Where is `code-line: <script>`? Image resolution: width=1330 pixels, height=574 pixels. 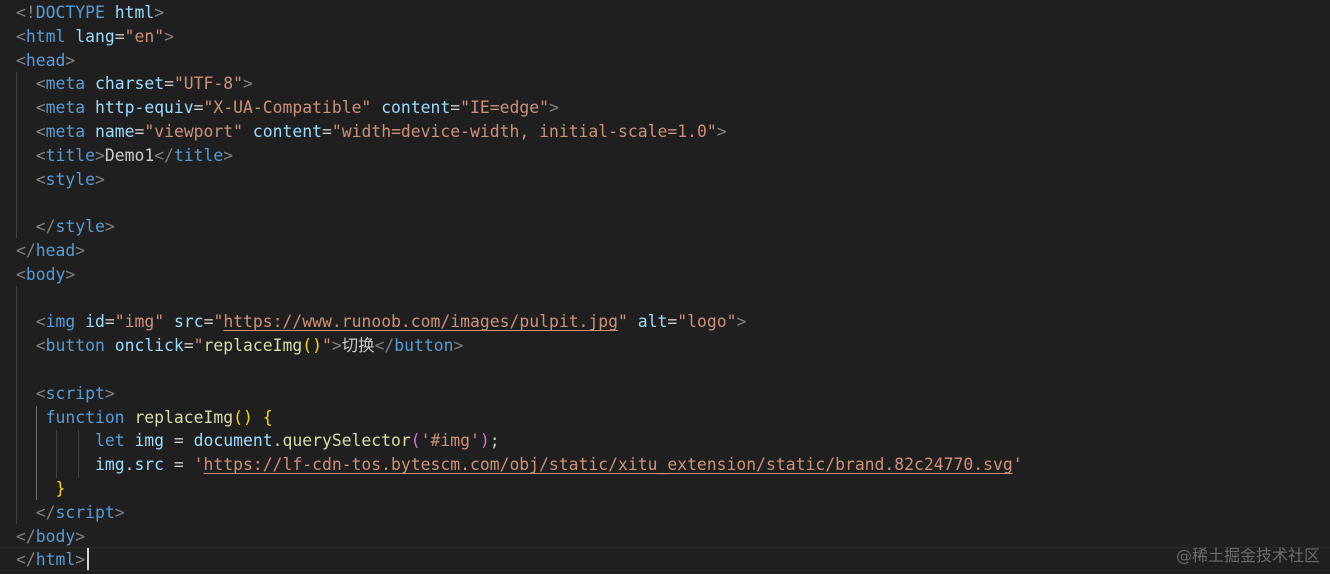
code-line: <script> is located at coordinates (65, 394).